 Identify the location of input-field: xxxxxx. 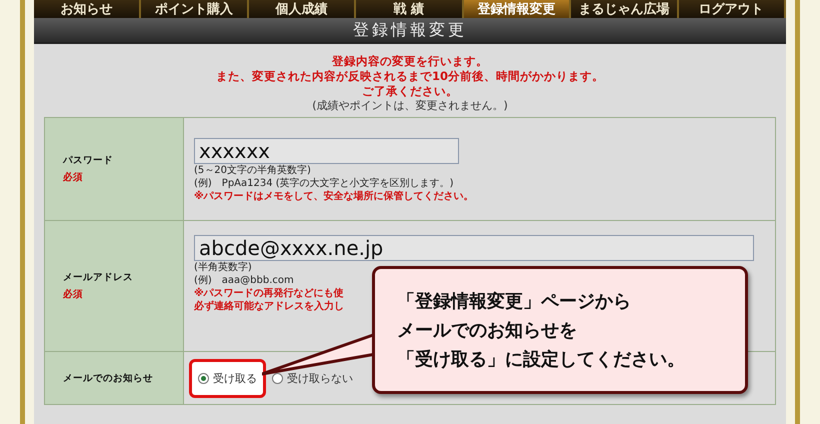
(326, 151).